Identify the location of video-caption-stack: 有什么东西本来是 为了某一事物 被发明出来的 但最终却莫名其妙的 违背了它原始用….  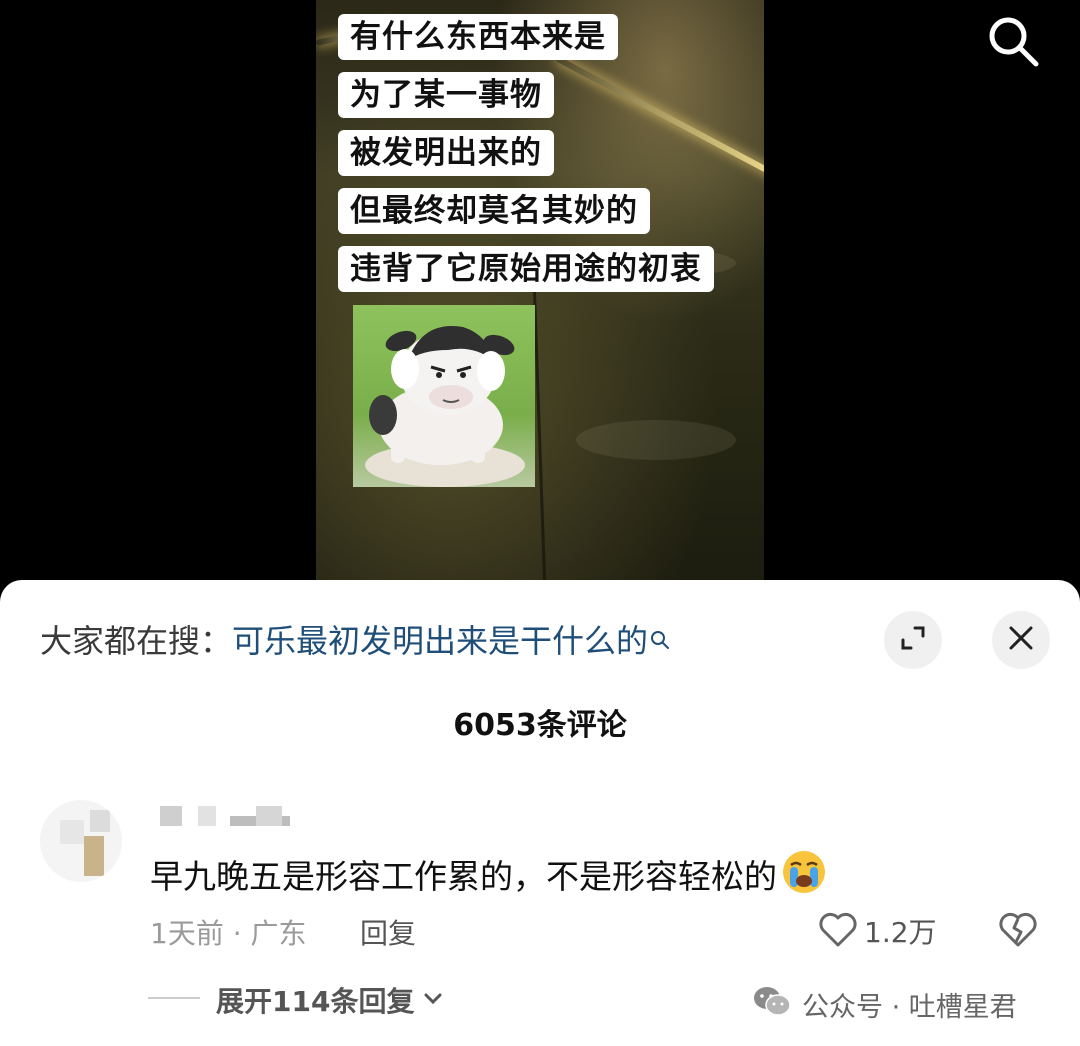
(526, 153).